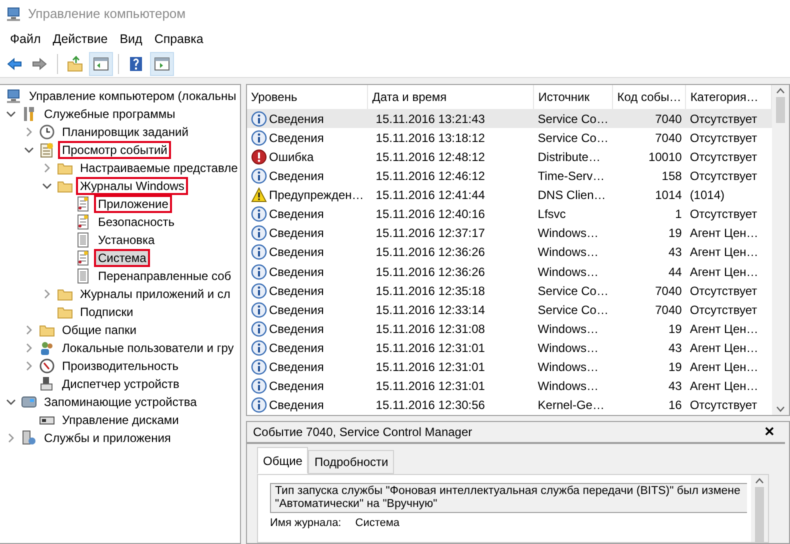 The image size is (790, 544). What do you see at coordinates (158, 168) in the screenshot?
I see `tree-item: Настраиваемые представле` at bounding box center [158, 168].